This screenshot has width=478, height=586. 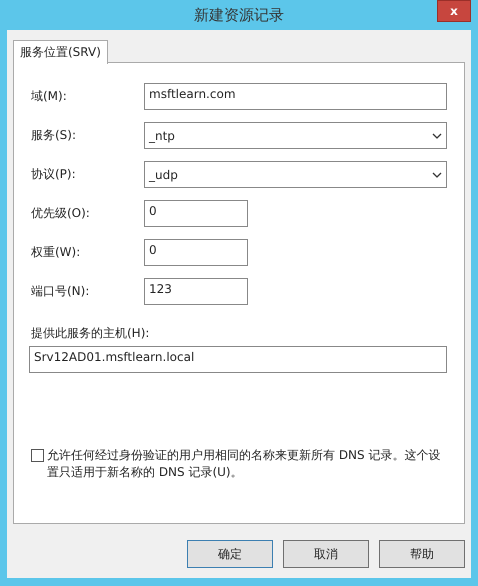 What do you see at coordinates (54, 174) in the screenshot?
I see `field-label: 协议(P):` at bounding box center [54, 174].